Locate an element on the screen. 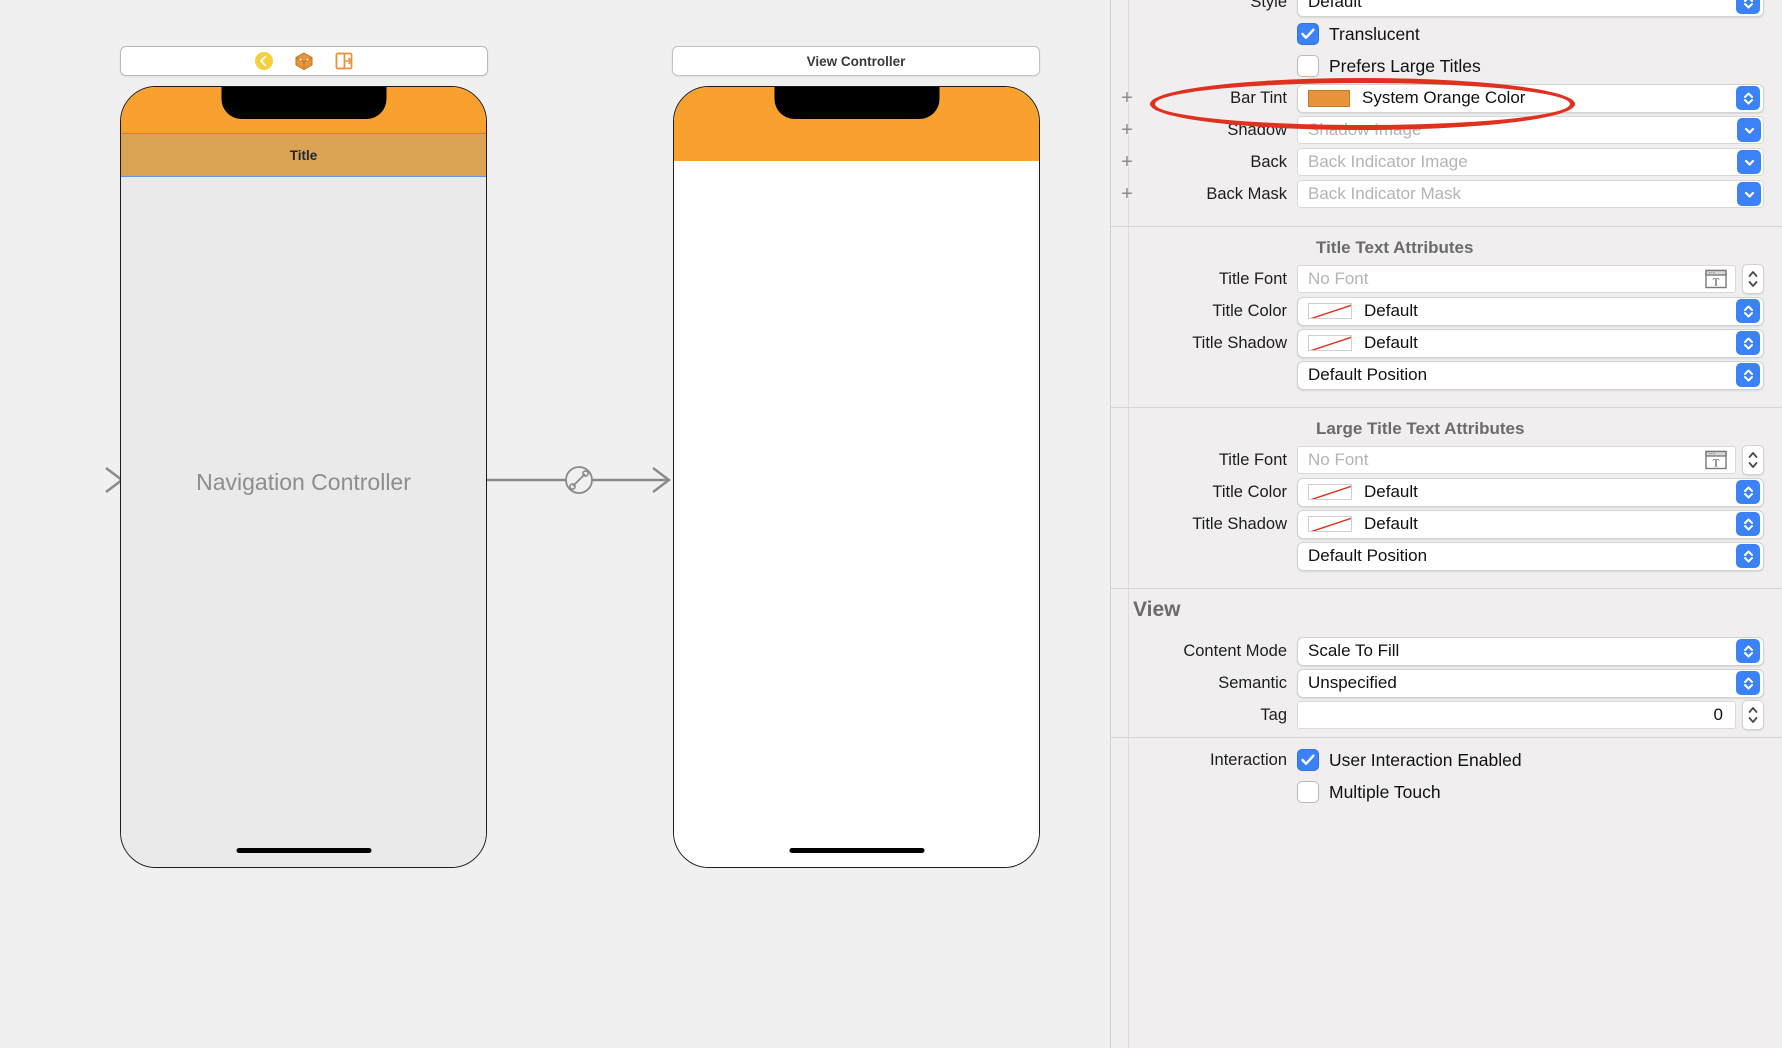 This screenshot has width=1782, height=1048. first-responder-icon is located at coordinates (304, 61).